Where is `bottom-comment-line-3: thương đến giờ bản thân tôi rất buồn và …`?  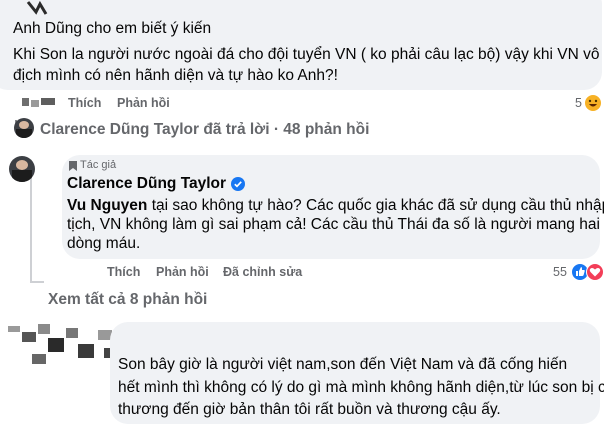
bottom-comment-line-3: thương đến giờ bản thân tôi rất buồn và … is located at coordinates (309, 409).